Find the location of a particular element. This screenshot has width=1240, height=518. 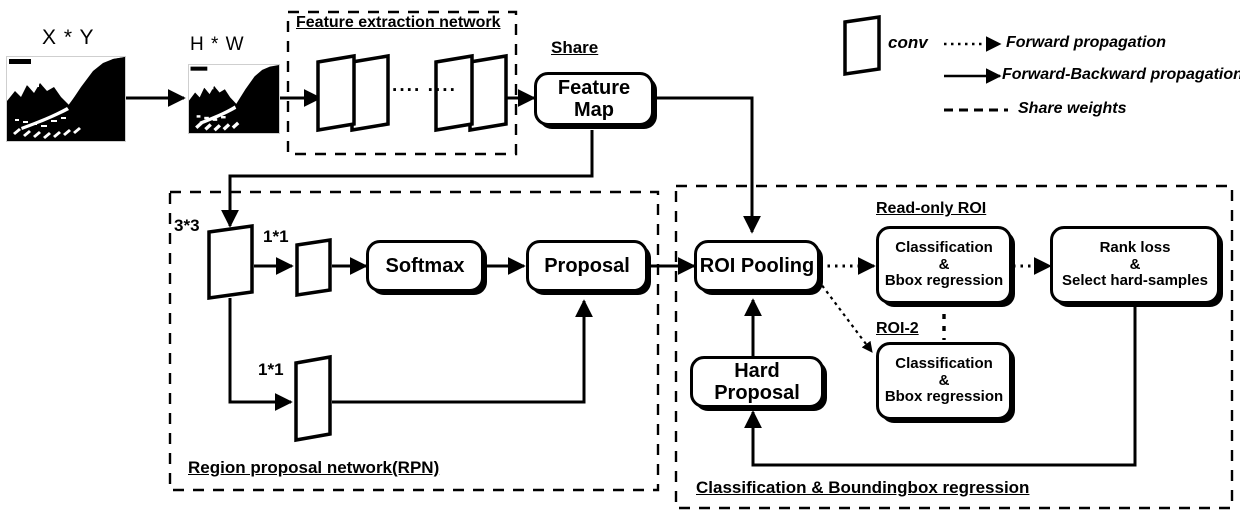

input-image-resized is located at coordinates (234, 99).